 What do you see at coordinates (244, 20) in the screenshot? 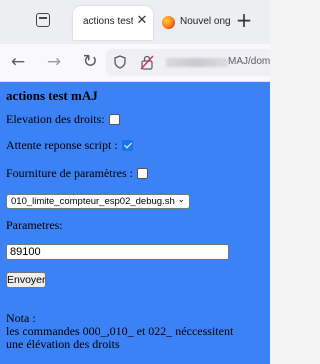
I see `new-tab-button: +` at bounding box center [244, 20].